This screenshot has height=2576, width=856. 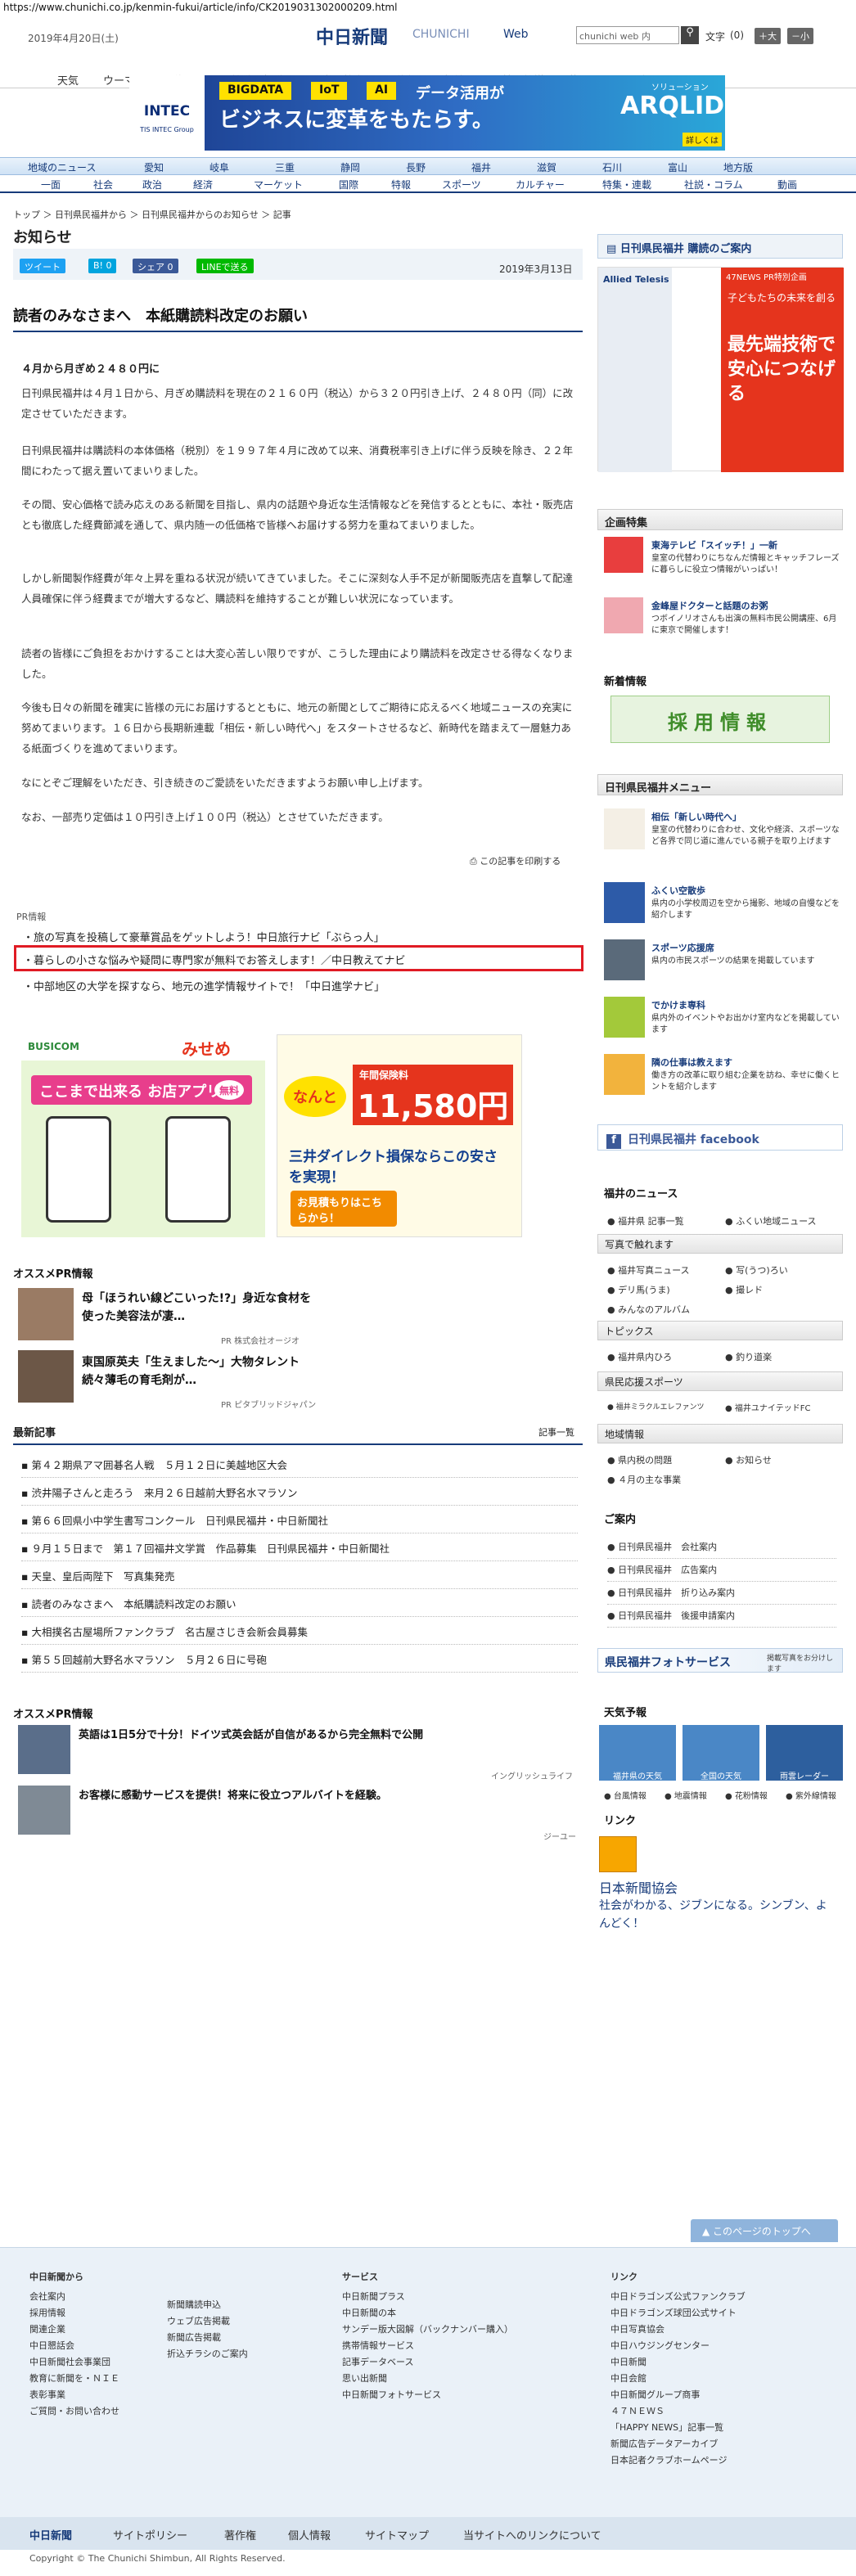 I want to click on search-input: chunichi web 内, so click(x=627, y=35).